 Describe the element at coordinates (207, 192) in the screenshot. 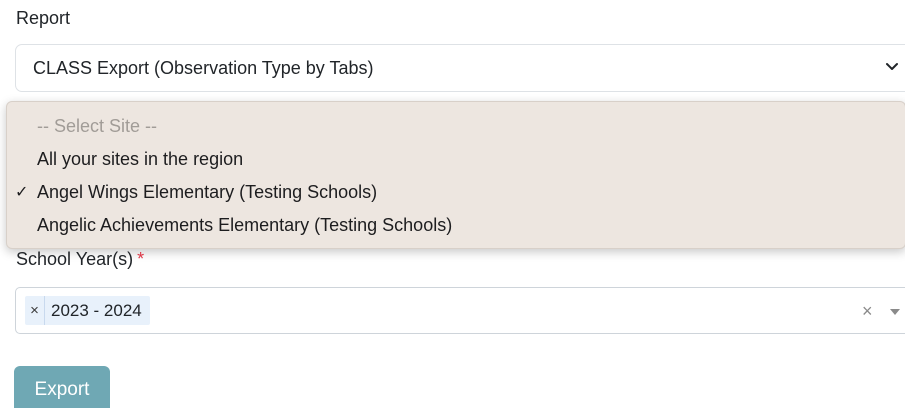

I see `site-option-angel-wings: Angel Wings Elementary (Testing Schools)` at that location.